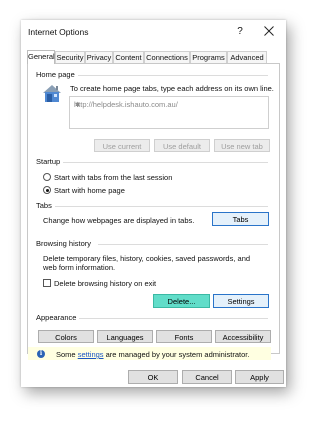 The height and width of the screenshot is (431, 330). I want to click on home-page-group-label: Home page, so click(57, 74).